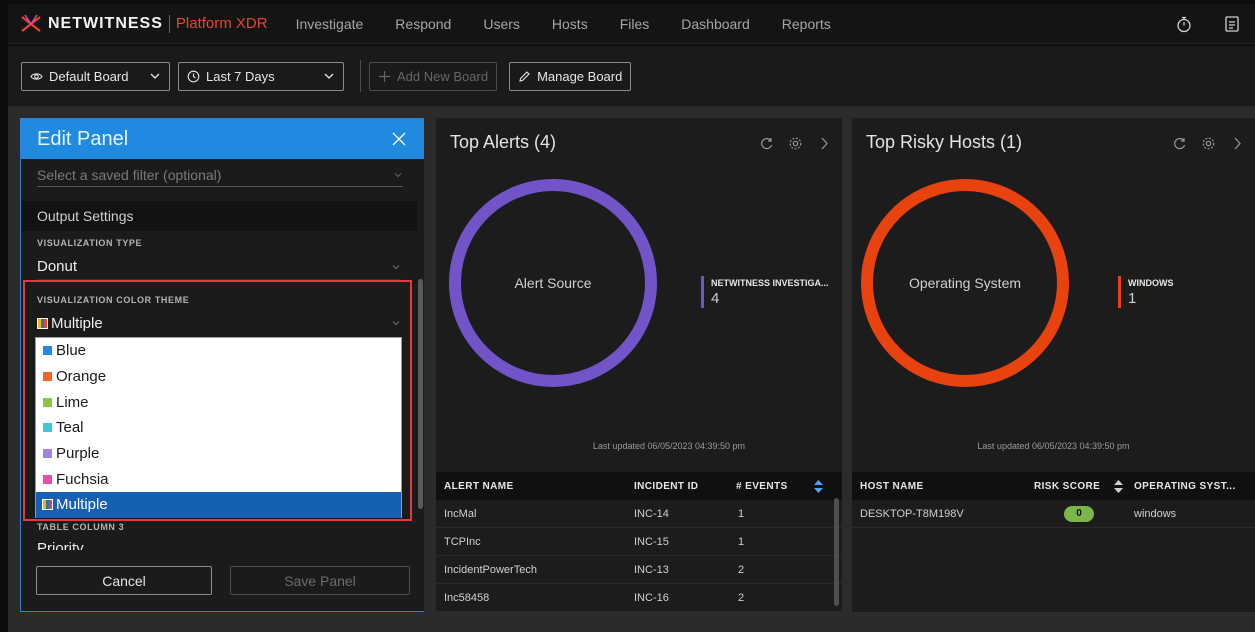  What do you see at coordinates (1232, 24) in the screenshot?
I see `notes-icon` at bounding box center [1232, 24].